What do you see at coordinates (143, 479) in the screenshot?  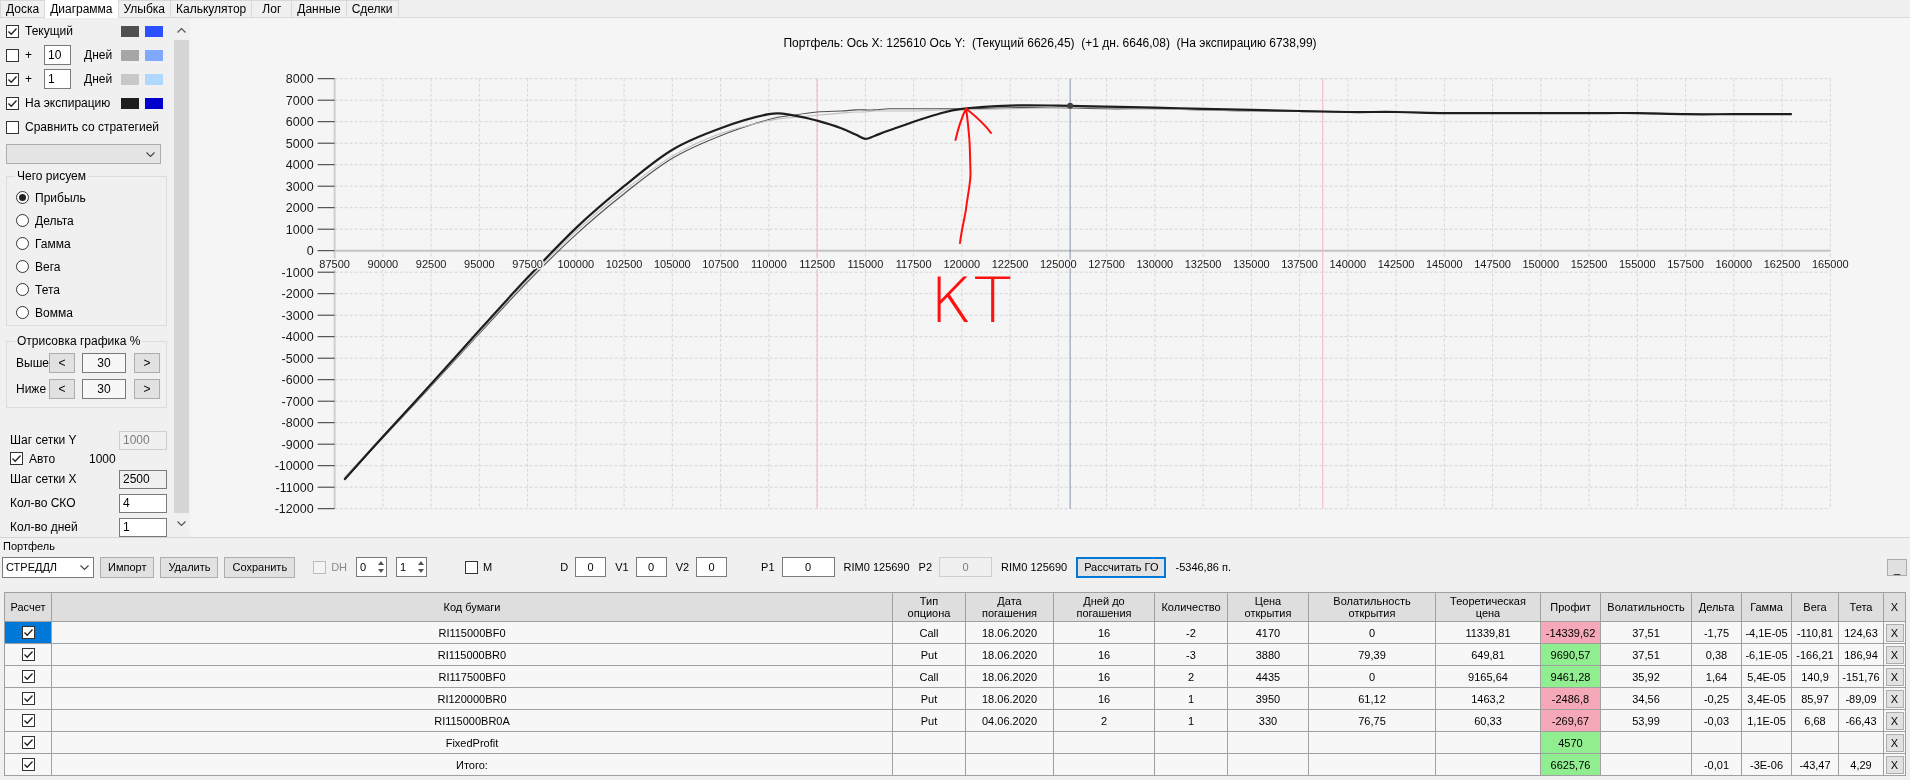 I see `setting-field: 2500` at bounding box center [143, 479].